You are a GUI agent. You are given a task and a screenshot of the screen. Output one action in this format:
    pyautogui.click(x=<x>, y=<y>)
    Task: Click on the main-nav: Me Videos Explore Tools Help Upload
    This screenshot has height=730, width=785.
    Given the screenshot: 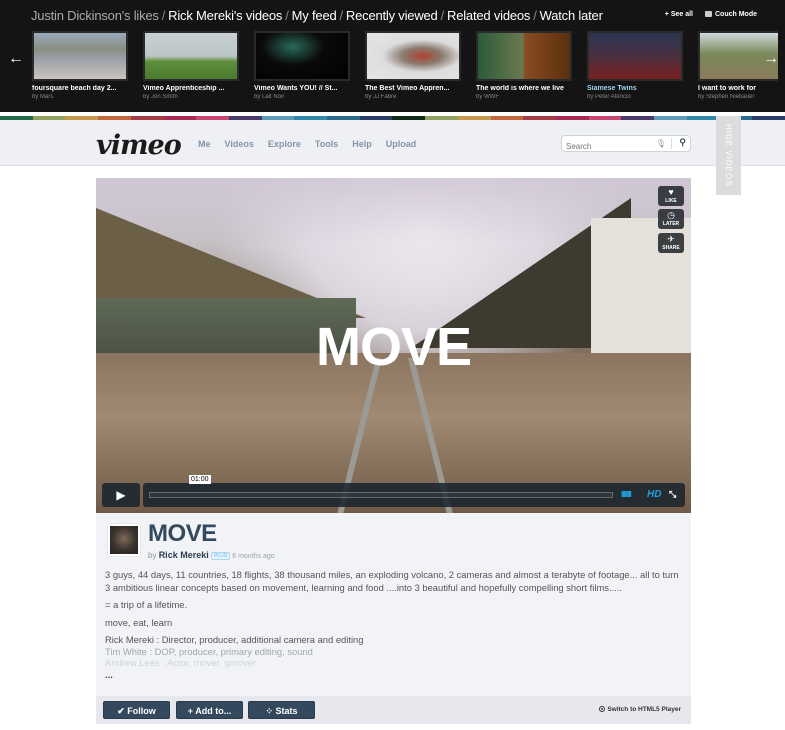 What is the action you would take?
    pyautogui.click(x=307, y=144)
    